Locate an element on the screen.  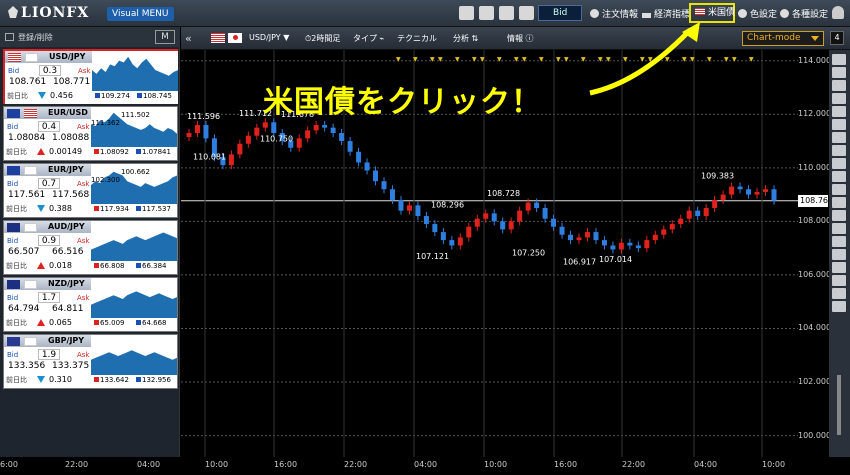
user-icon is located at coordinates (838, 12).